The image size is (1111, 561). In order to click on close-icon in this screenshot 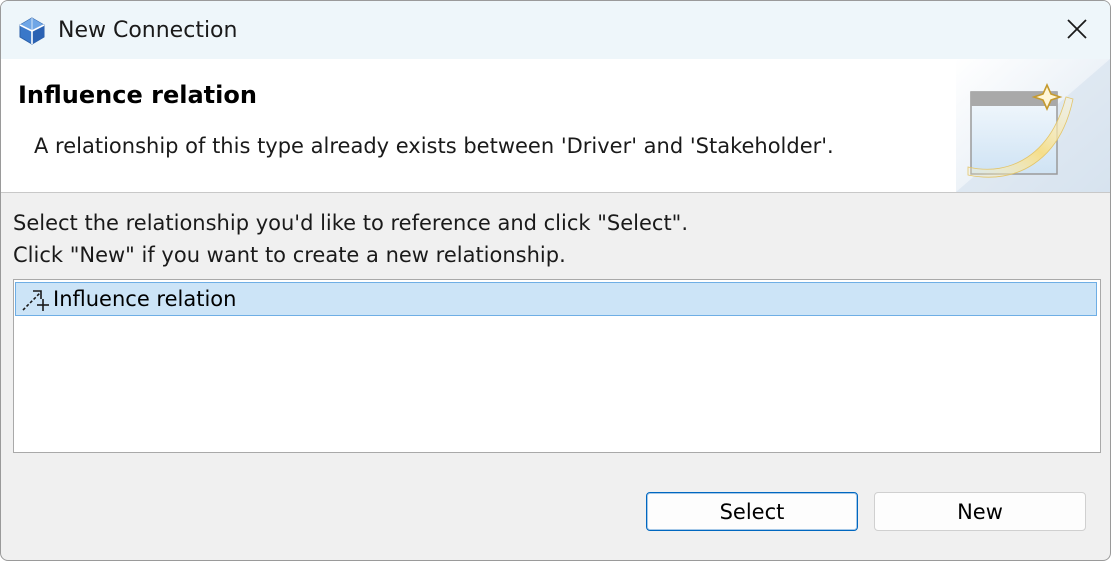, I will do `click(1077, 31)`.